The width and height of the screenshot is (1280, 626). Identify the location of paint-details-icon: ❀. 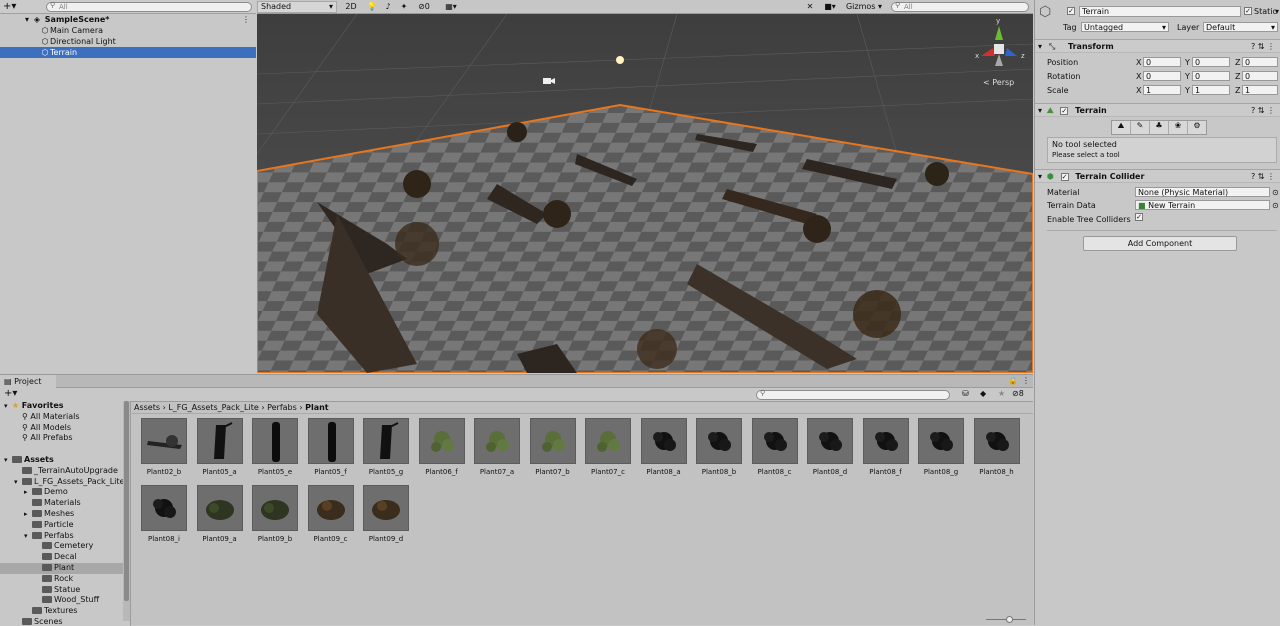
(1178, 127).